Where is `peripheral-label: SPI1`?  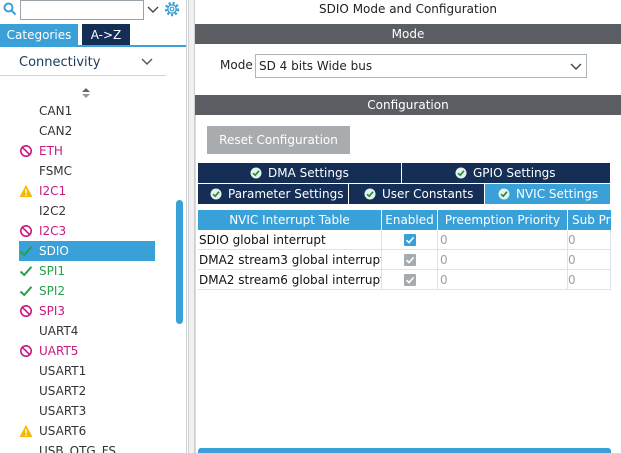 peripheral-label: SPI1 is located at coordinates (52, 271).